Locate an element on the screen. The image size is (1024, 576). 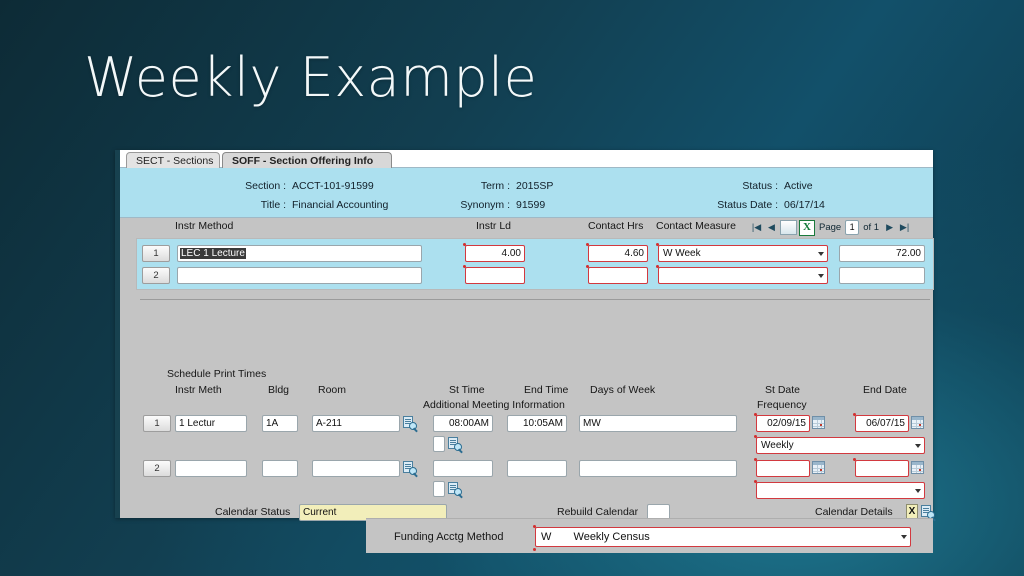
contact-hrs-input-1: 4.60 is located at coordinates (618, 253).